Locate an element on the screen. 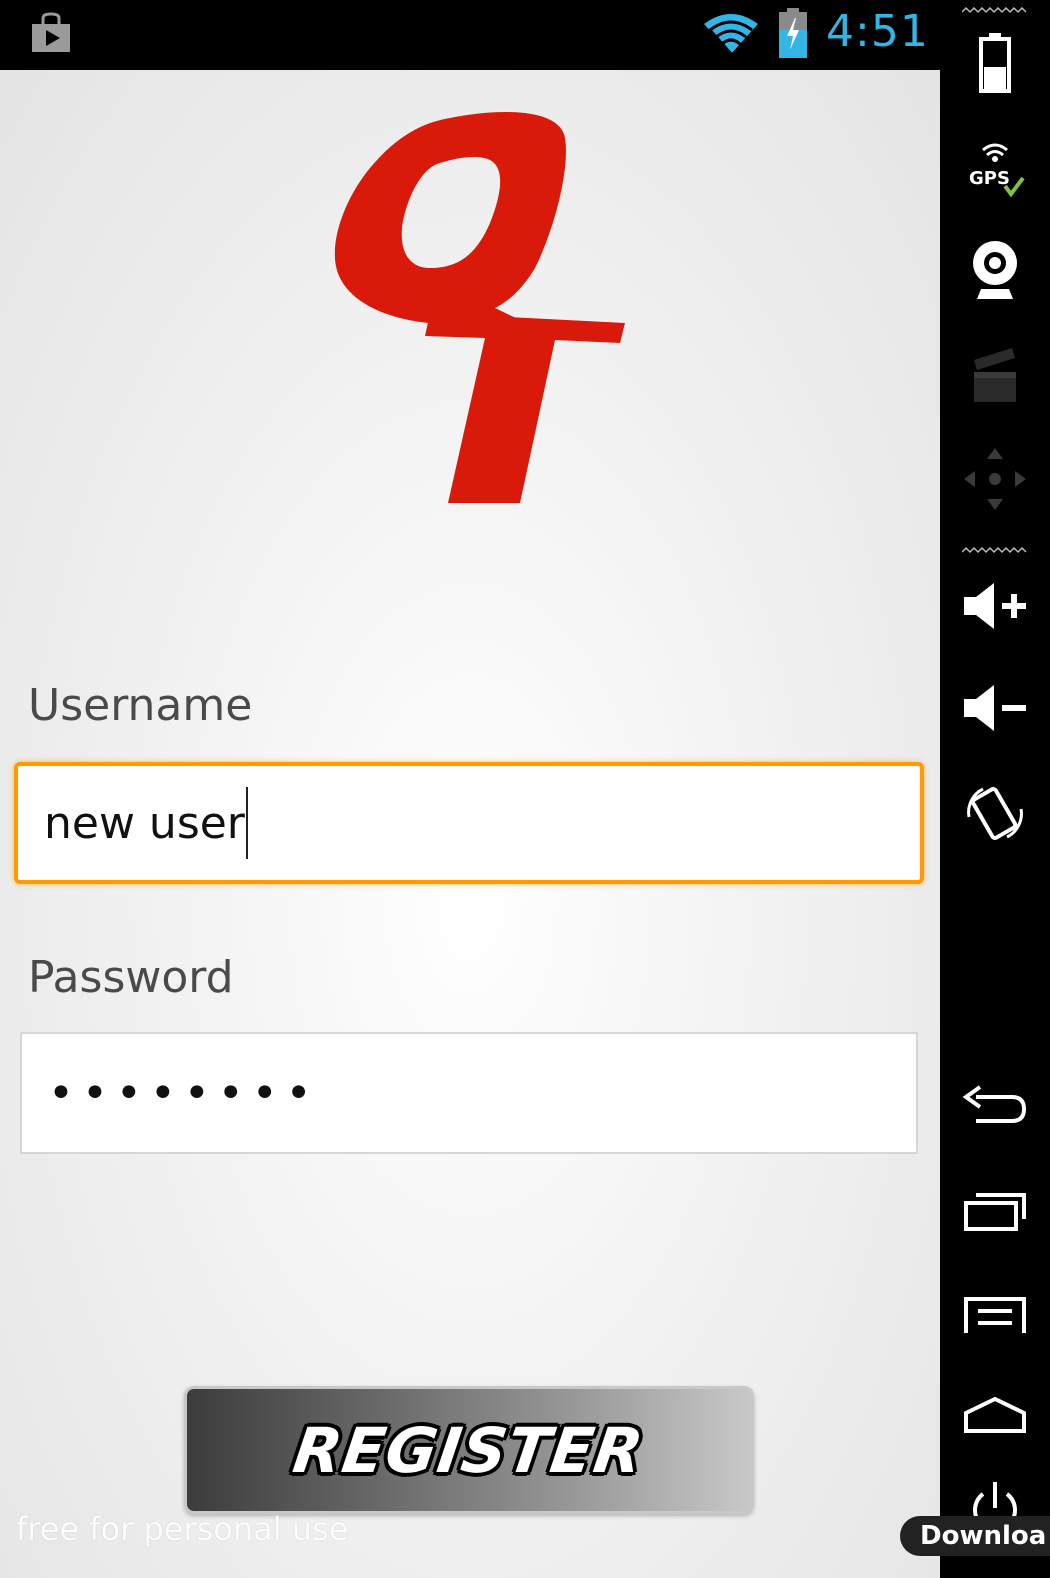 Image resolution: width=1050 pixels, height=1578 pixels. menu-icon is located at coordinates (995, 1315).